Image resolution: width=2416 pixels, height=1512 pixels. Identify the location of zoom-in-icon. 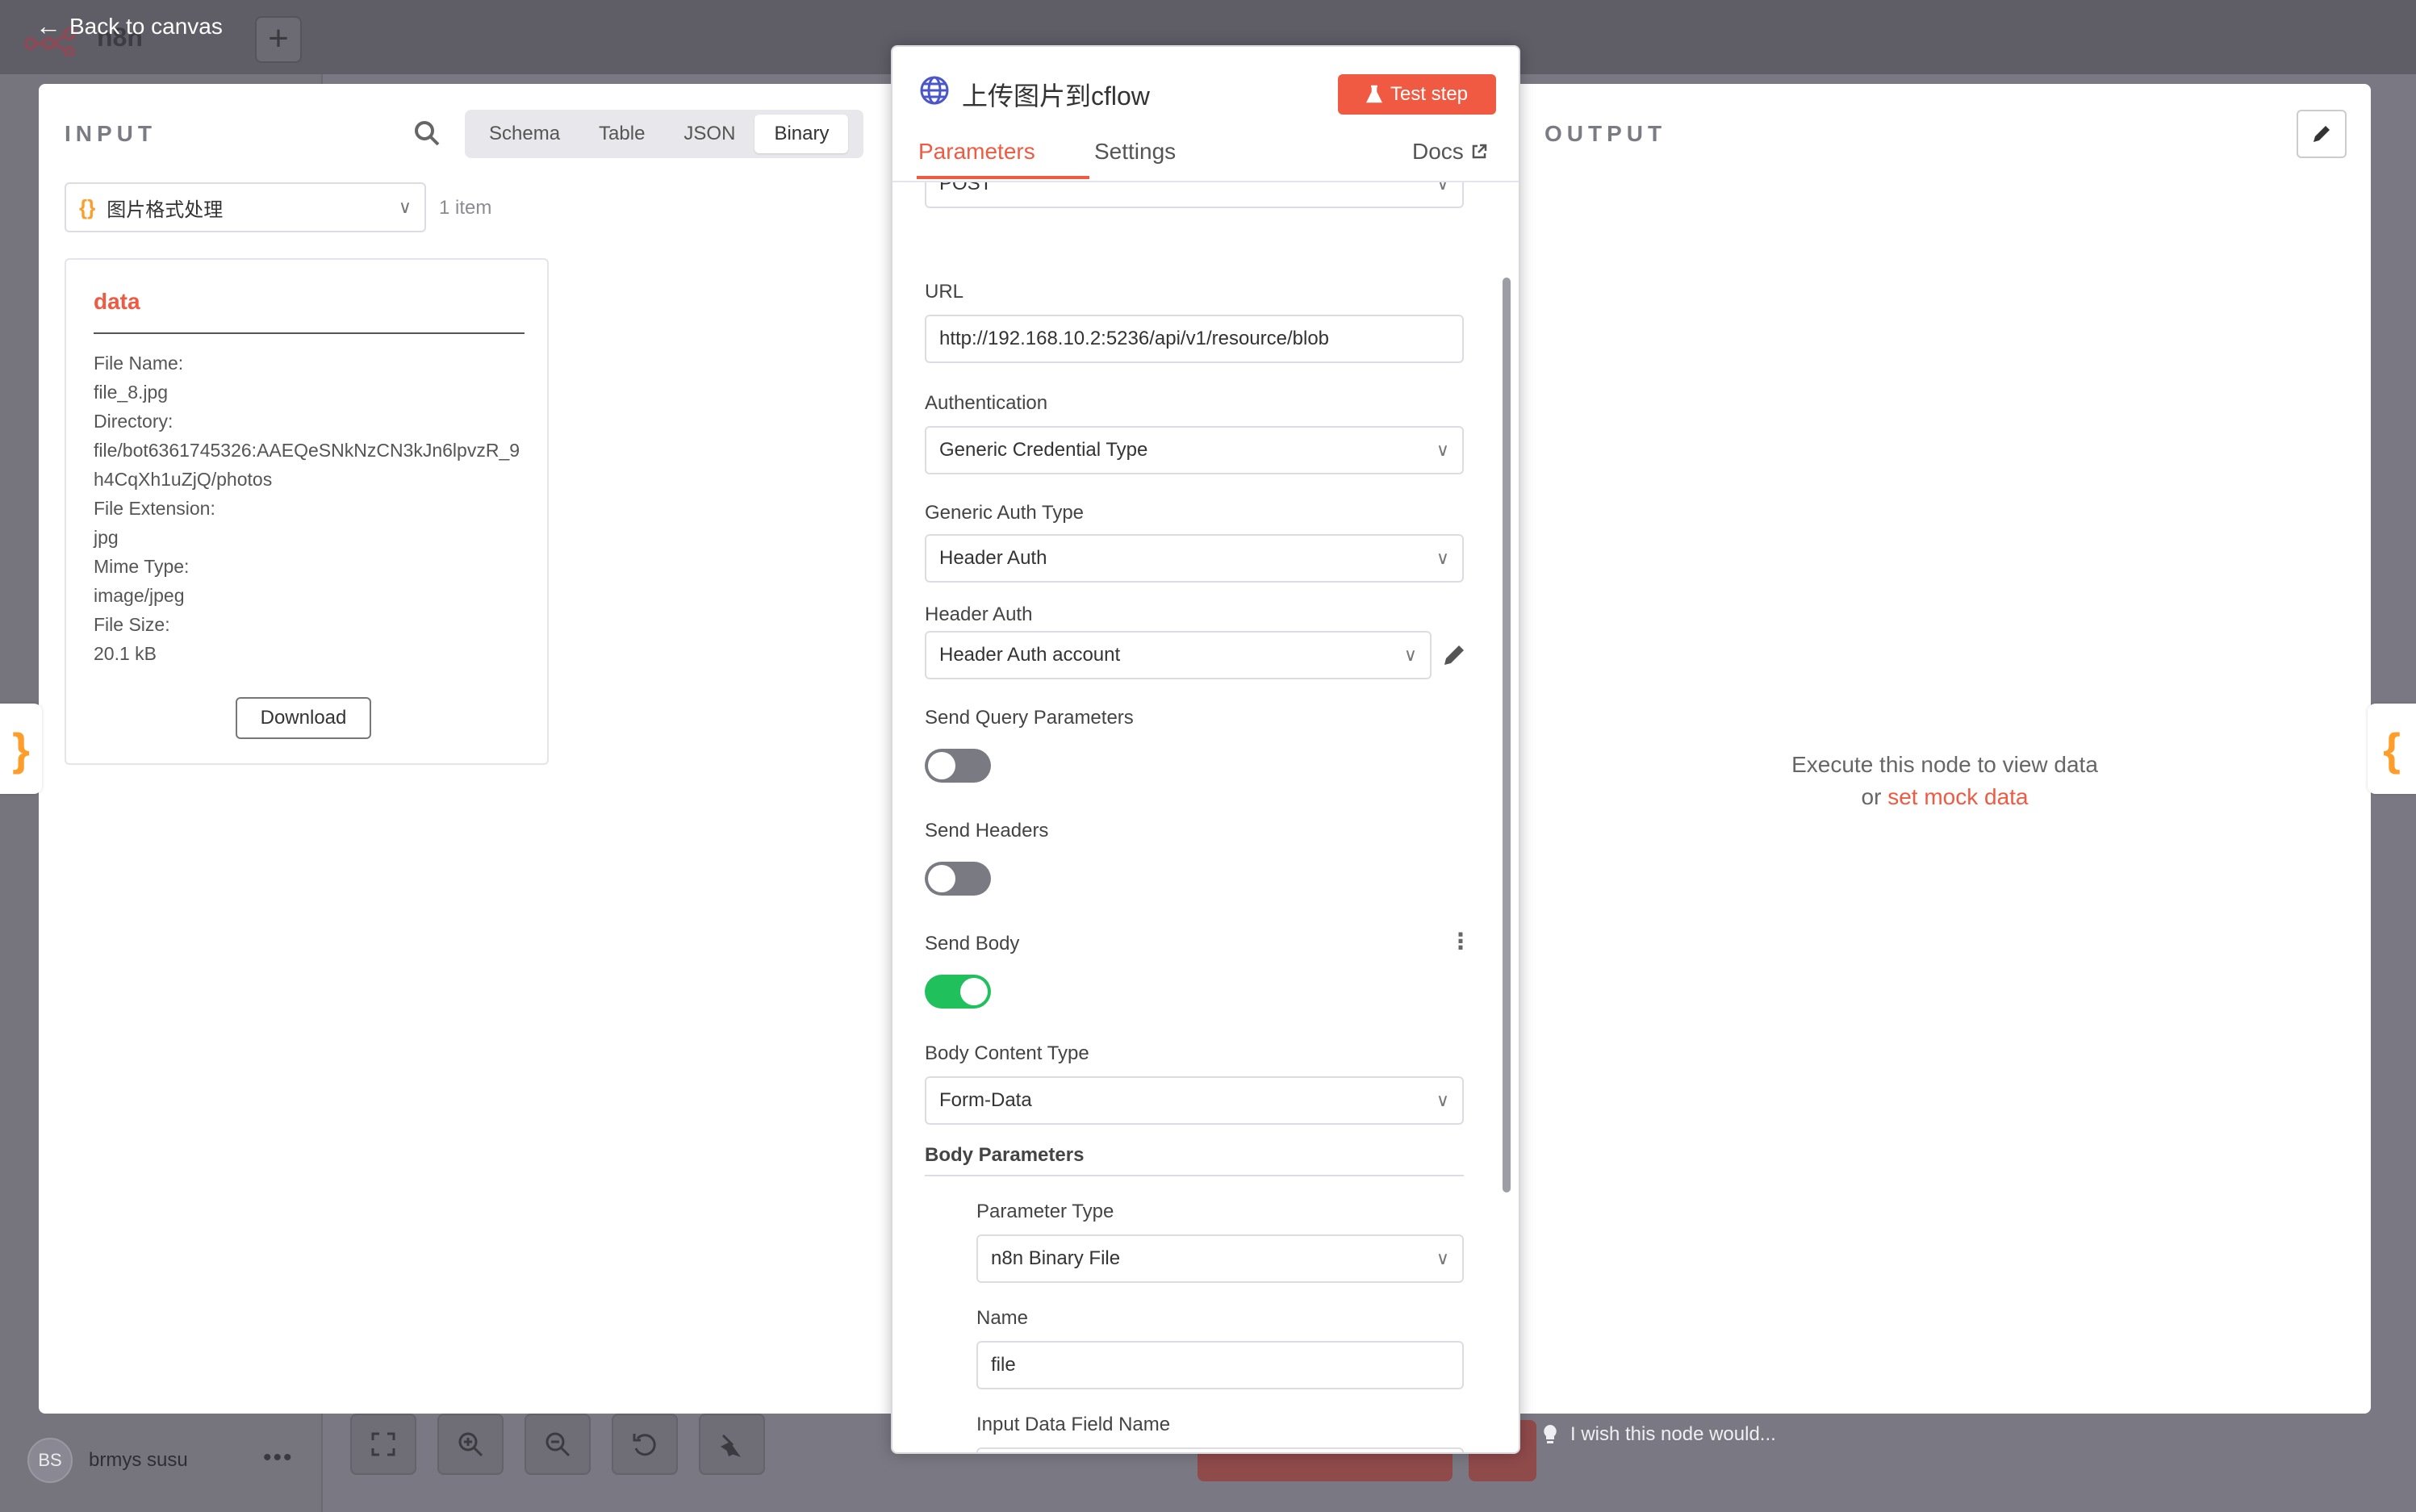
(471, 1444).